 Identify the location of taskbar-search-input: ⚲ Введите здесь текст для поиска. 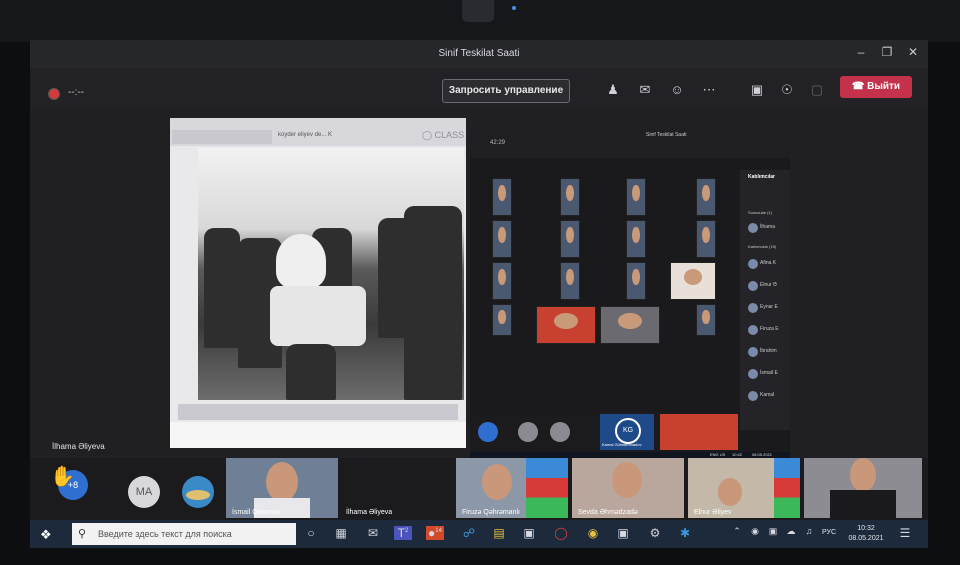
(184, 534).